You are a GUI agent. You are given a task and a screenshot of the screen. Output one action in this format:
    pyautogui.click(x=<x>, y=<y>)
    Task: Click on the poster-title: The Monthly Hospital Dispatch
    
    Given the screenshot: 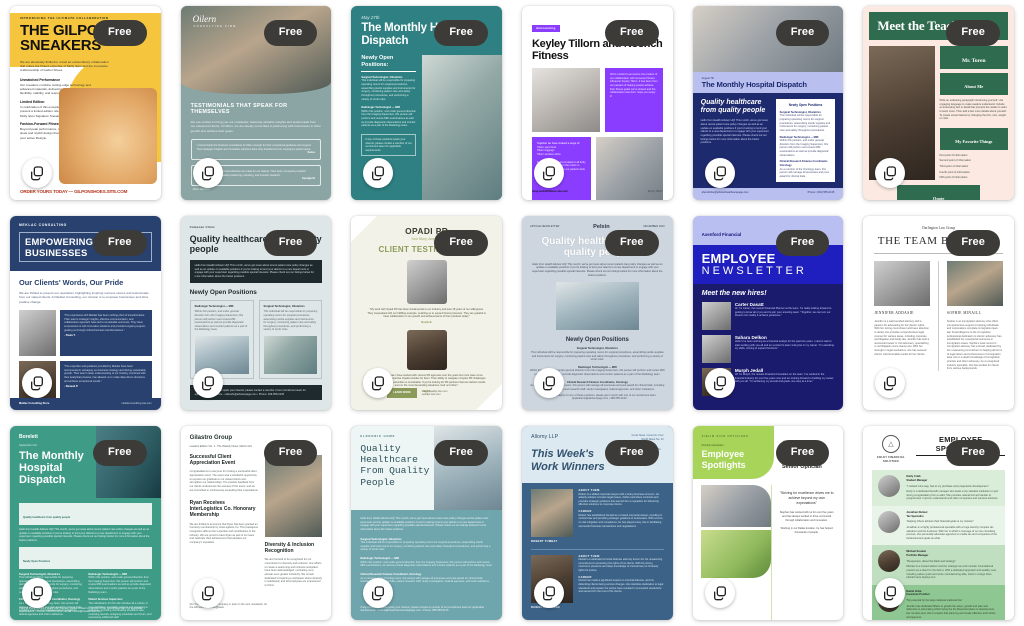 What is the action you would take?
    pyautogui.click(x=754, y=85)
    